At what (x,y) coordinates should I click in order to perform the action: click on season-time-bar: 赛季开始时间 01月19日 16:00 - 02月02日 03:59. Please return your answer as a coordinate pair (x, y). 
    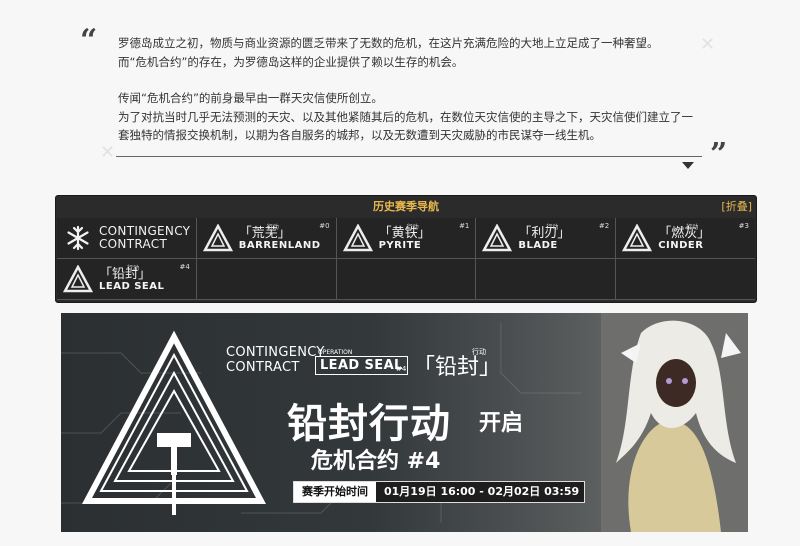
    Looking at the image, I should click on (439, 492).